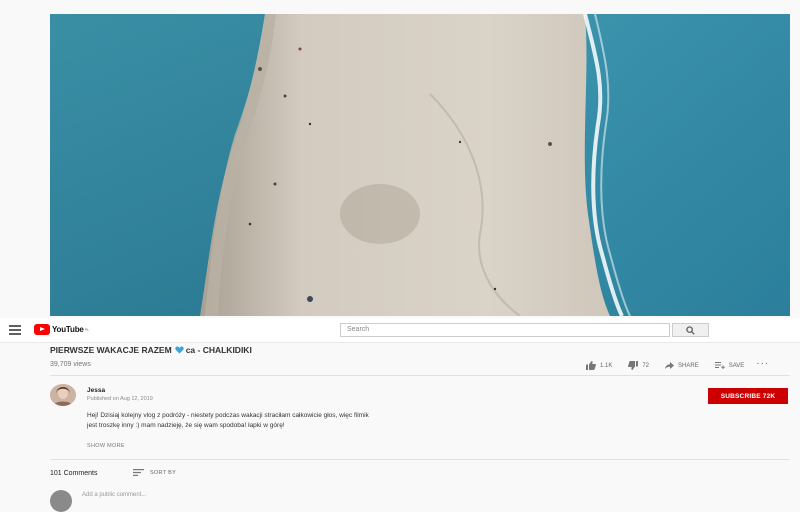  Describe the element at coordinates (762, 363) in the screenshot. I see `more-icon: ···` at that location.